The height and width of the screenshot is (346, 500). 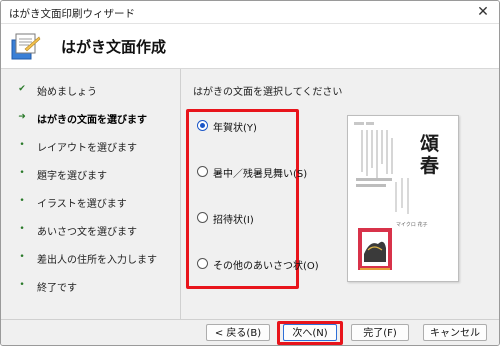 I want to click on step-title-text: • 題字を選びます, so click(x=90, y=174).